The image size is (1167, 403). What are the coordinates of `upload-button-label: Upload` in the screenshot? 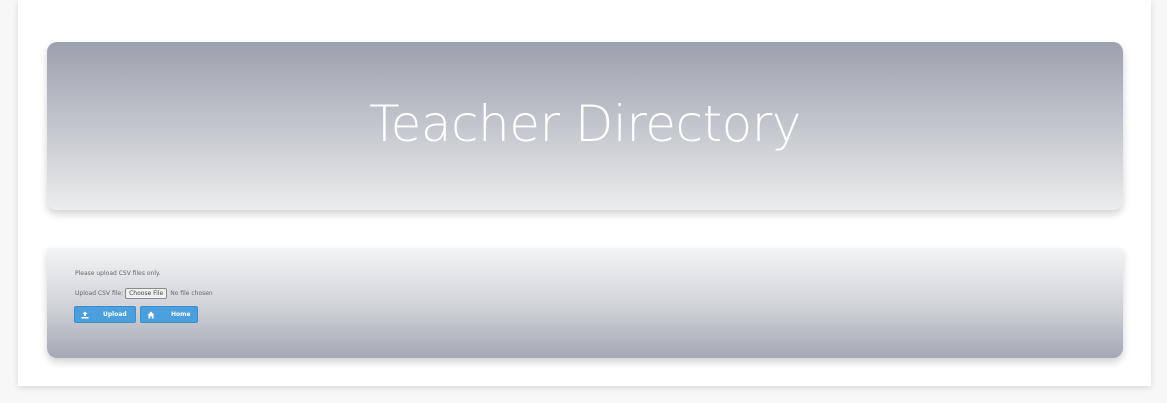 It's located at (115, 314).